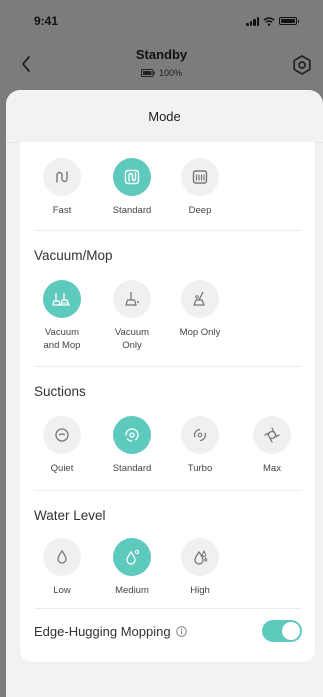 The width and height of the screenshot is (323, 697). I want to click on option-label: Turbo, so click(200, 468).